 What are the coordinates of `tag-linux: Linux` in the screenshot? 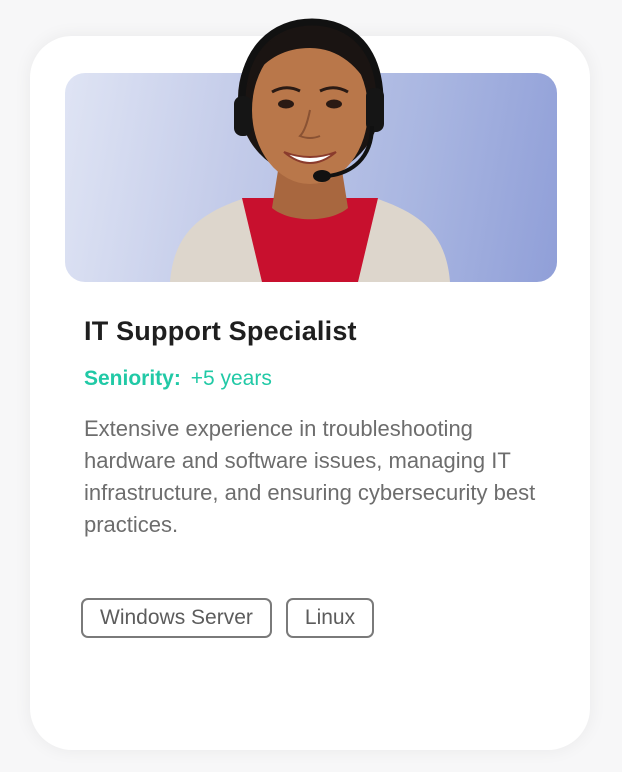 It's located at (330, 618).